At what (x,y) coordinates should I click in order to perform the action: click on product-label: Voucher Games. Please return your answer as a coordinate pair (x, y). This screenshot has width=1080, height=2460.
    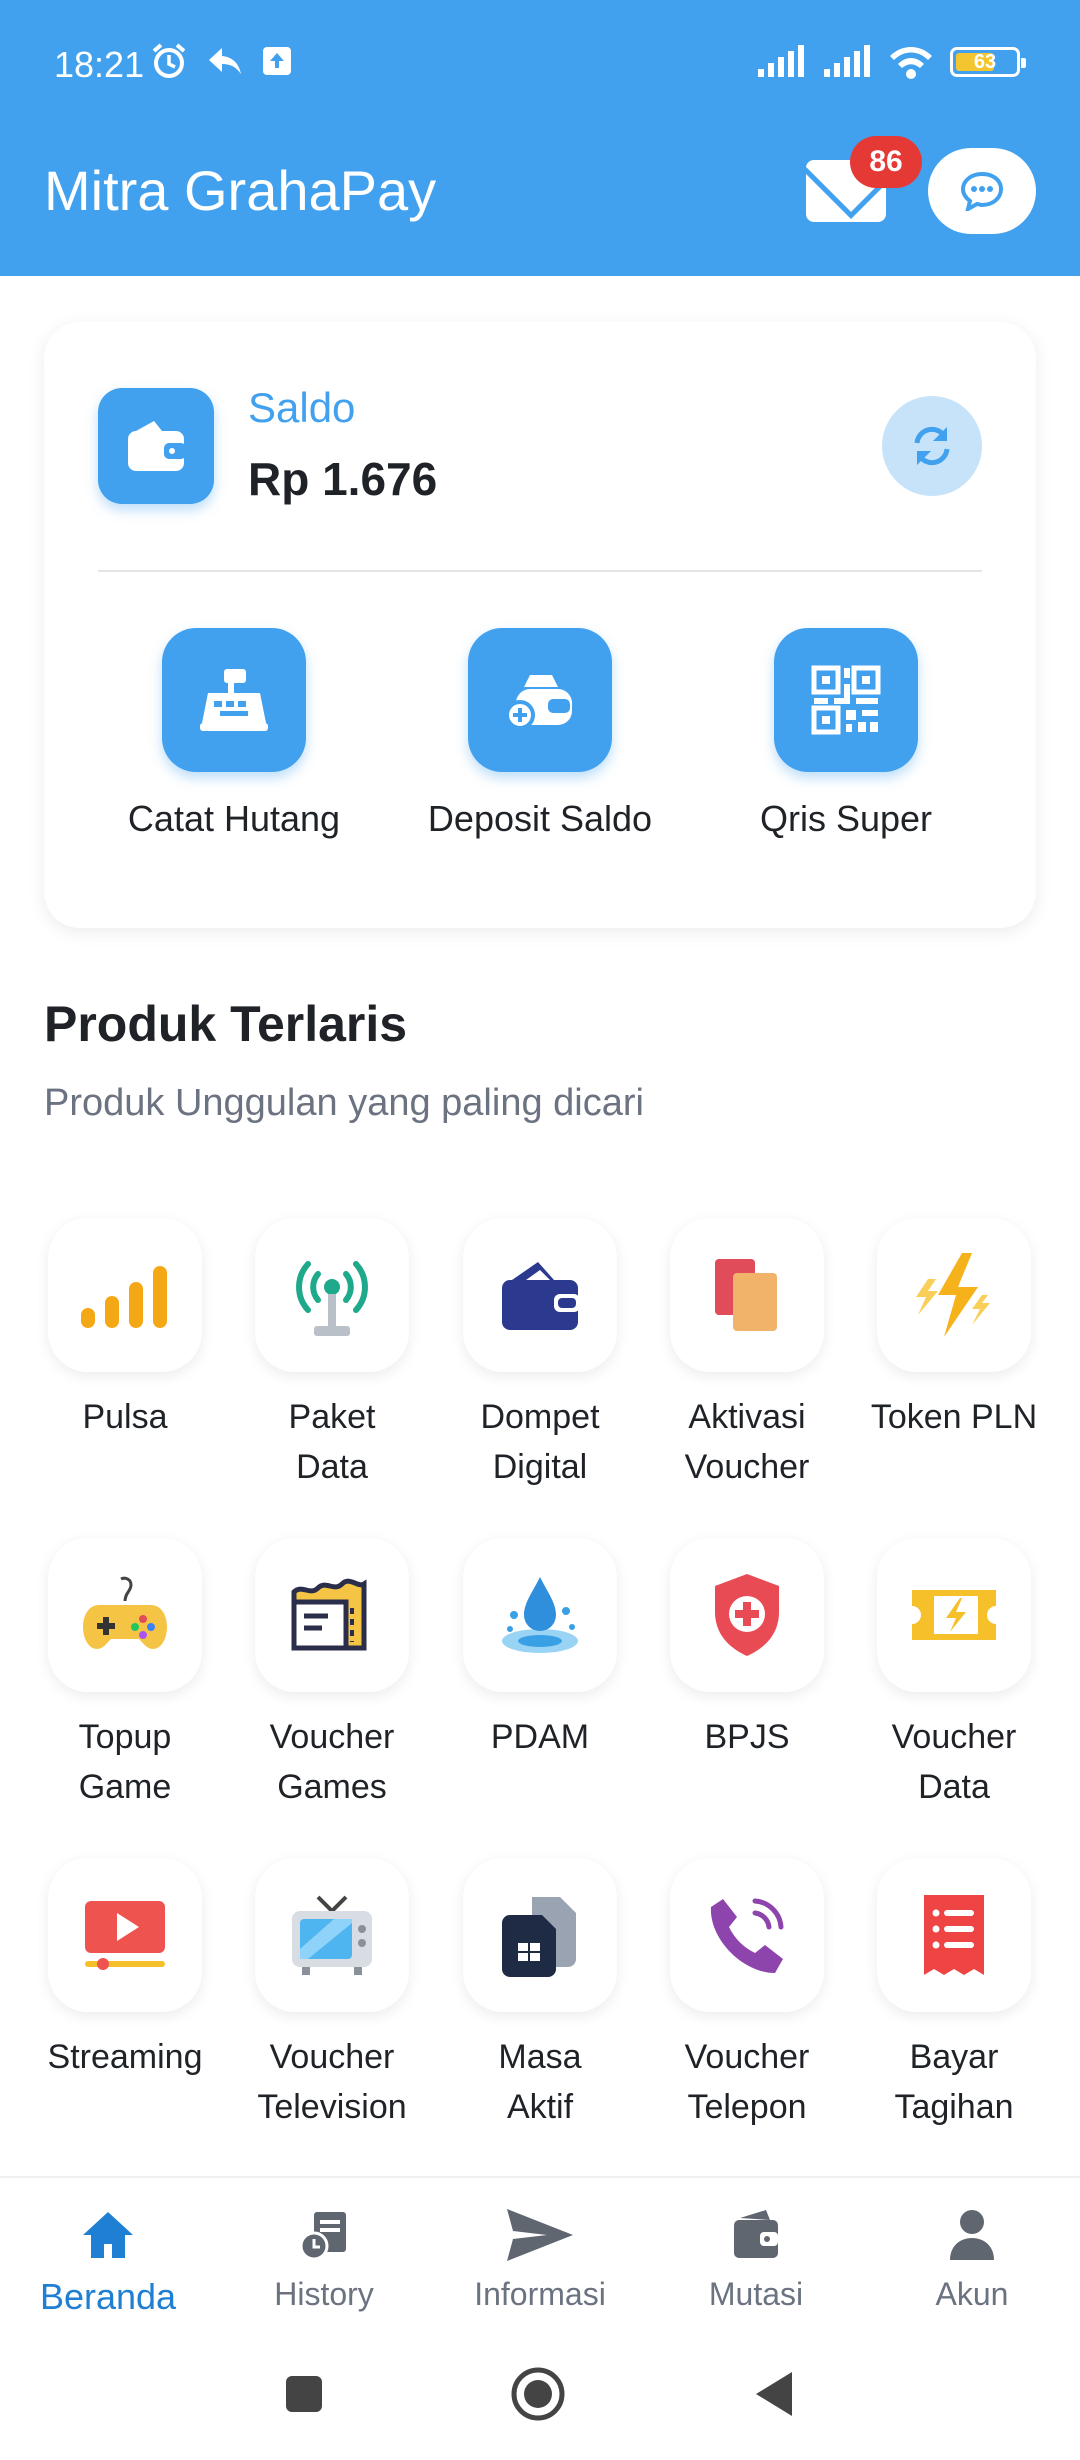
    Looking at the image, I should click on (332, 1762).